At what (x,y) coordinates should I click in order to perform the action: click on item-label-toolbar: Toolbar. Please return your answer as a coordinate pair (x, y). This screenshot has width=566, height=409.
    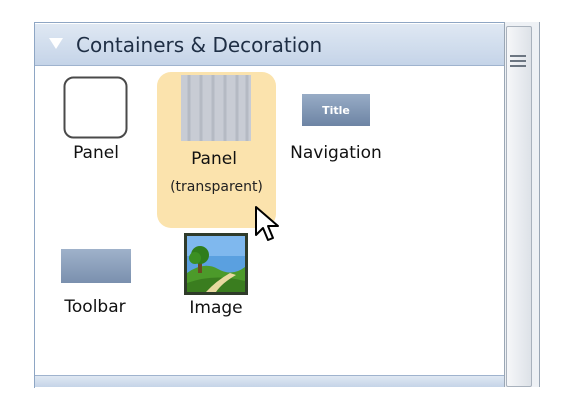
    Looking at the image, I should click on (95, 307).